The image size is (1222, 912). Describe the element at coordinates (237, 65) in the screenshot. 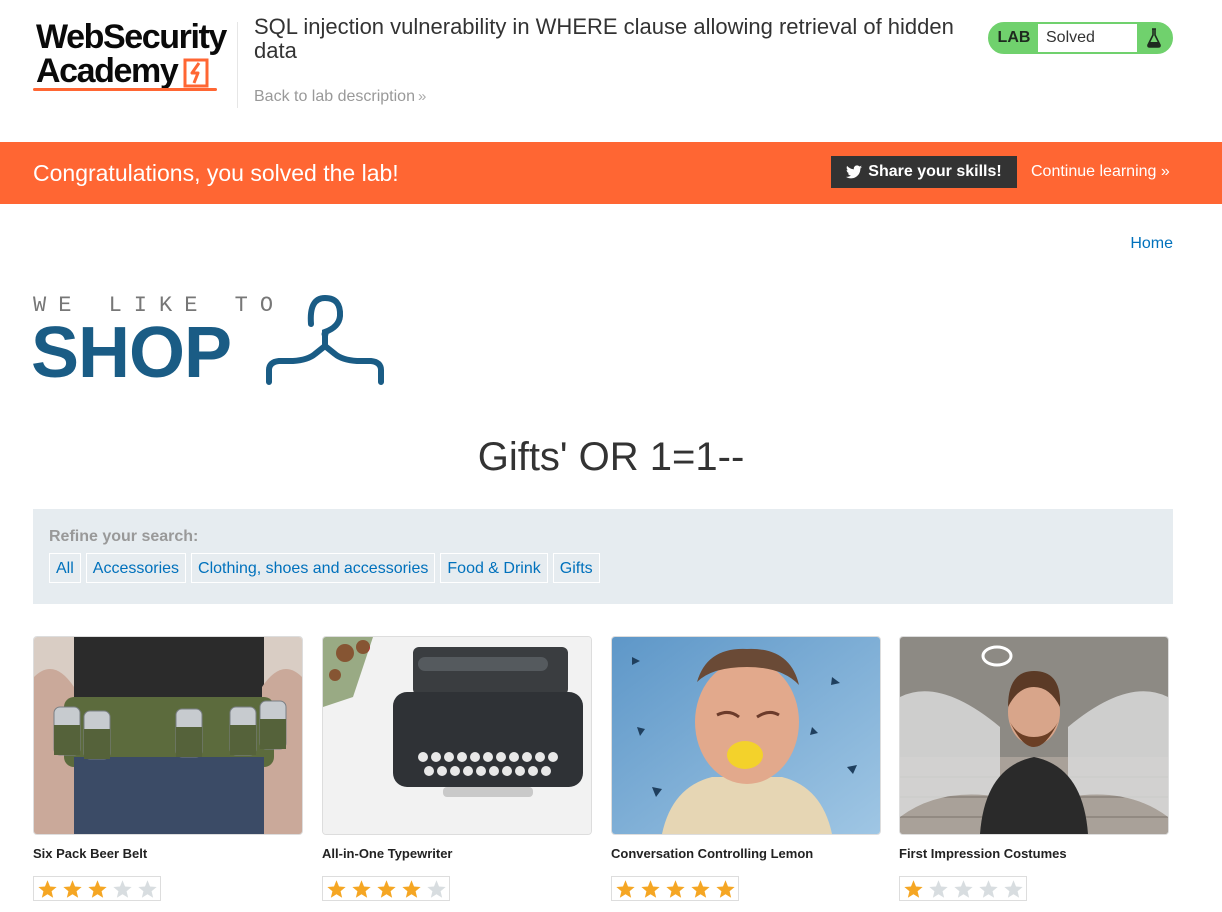

I see `header-divider` at that location.